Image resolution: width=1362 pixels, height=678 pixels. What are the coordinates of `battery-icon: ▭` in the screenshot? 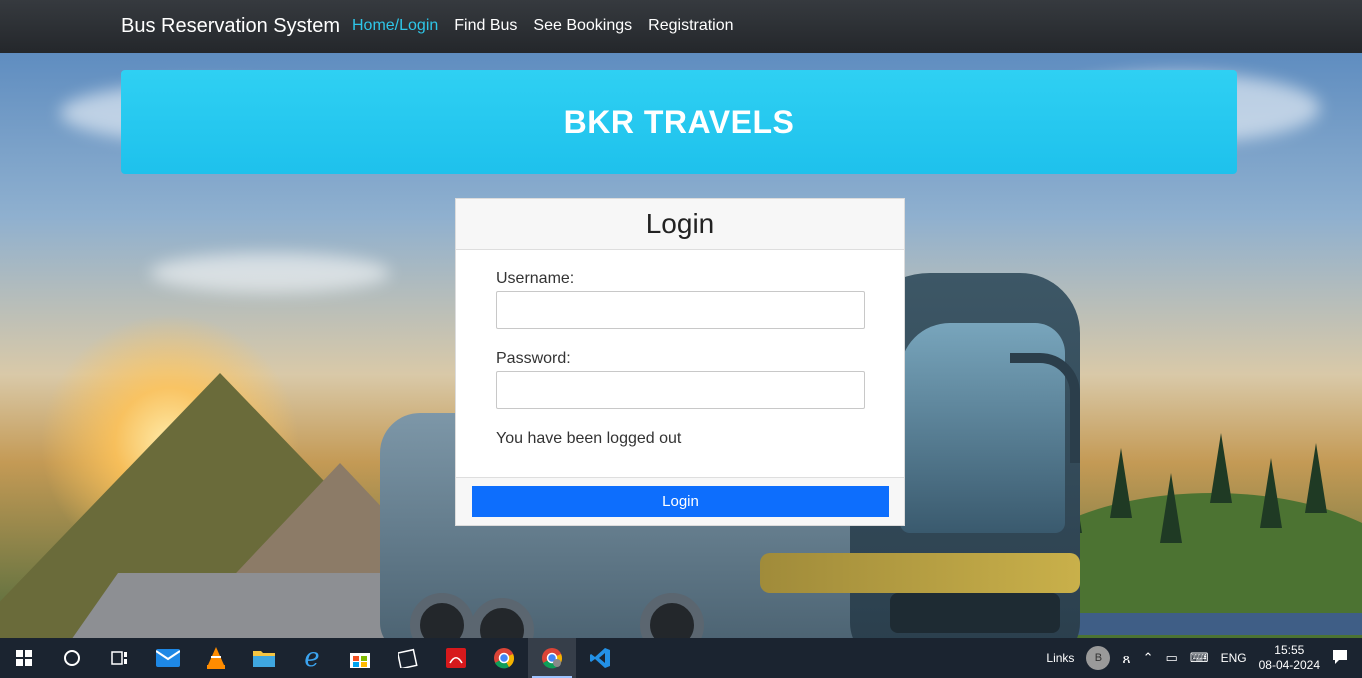 It's located at (1172, 658).